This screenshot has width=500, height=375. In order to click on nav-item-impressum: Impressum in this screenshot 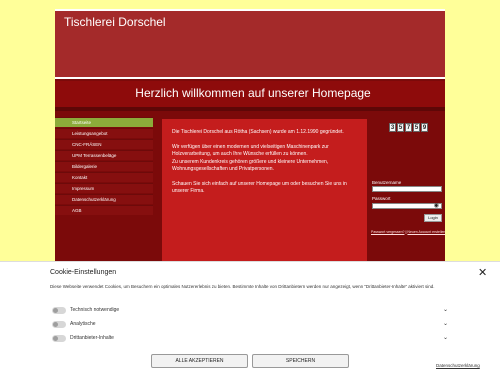, I will do `click(104, 188)`.